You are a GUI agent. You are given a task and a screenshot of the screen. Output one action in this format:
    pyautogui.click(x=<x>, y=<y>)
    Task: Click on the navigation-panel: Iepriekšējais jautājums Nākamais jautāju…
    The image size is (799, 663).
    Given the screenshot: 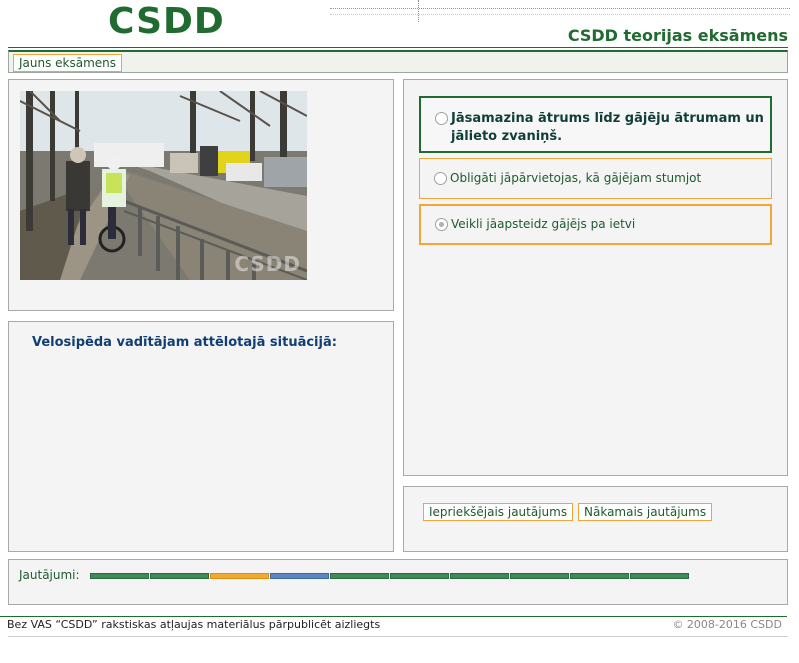 What is the action you would take?
    pyautogui.click(x=595, y=519)
    